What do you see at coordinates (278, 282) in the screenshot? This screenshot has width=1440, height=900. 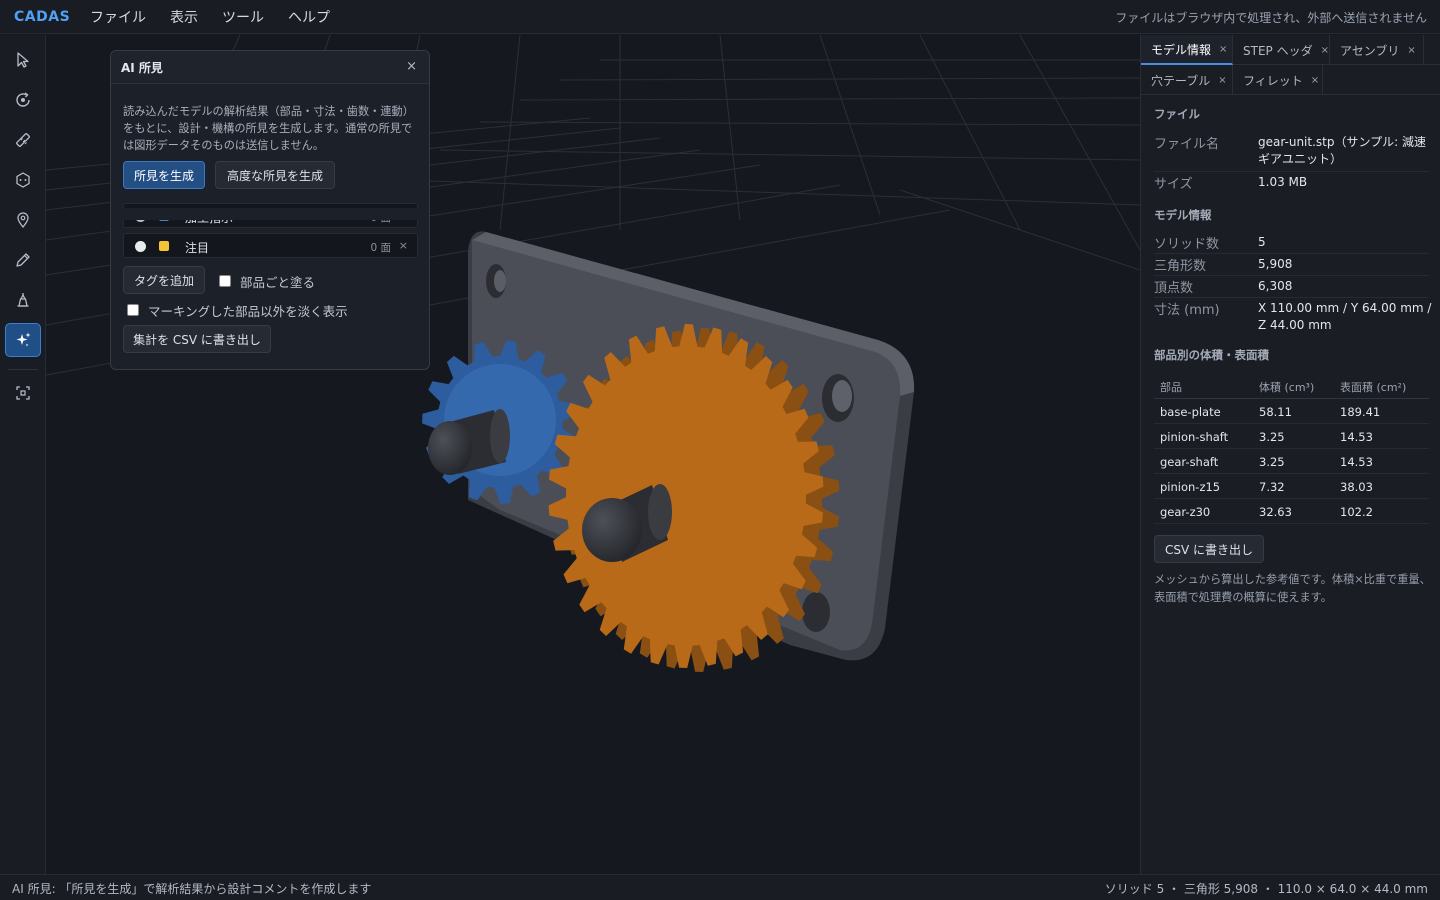 I see `paint-by-part-label: 部品ごと塗る` at bounding box center [278, 282].